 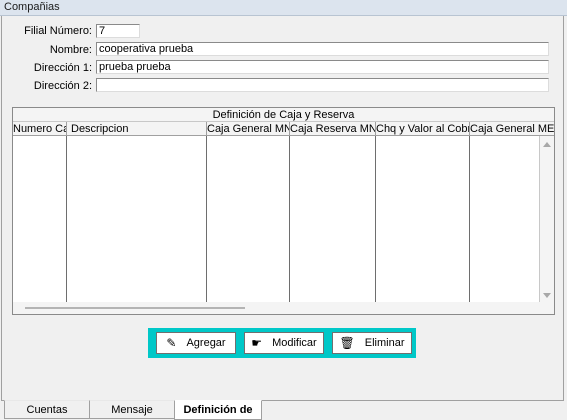 What do you see at coordinates (257, 343) in the screenshot?
I see `hand-edit-icon: ☛` at bounding box center [257, 343].